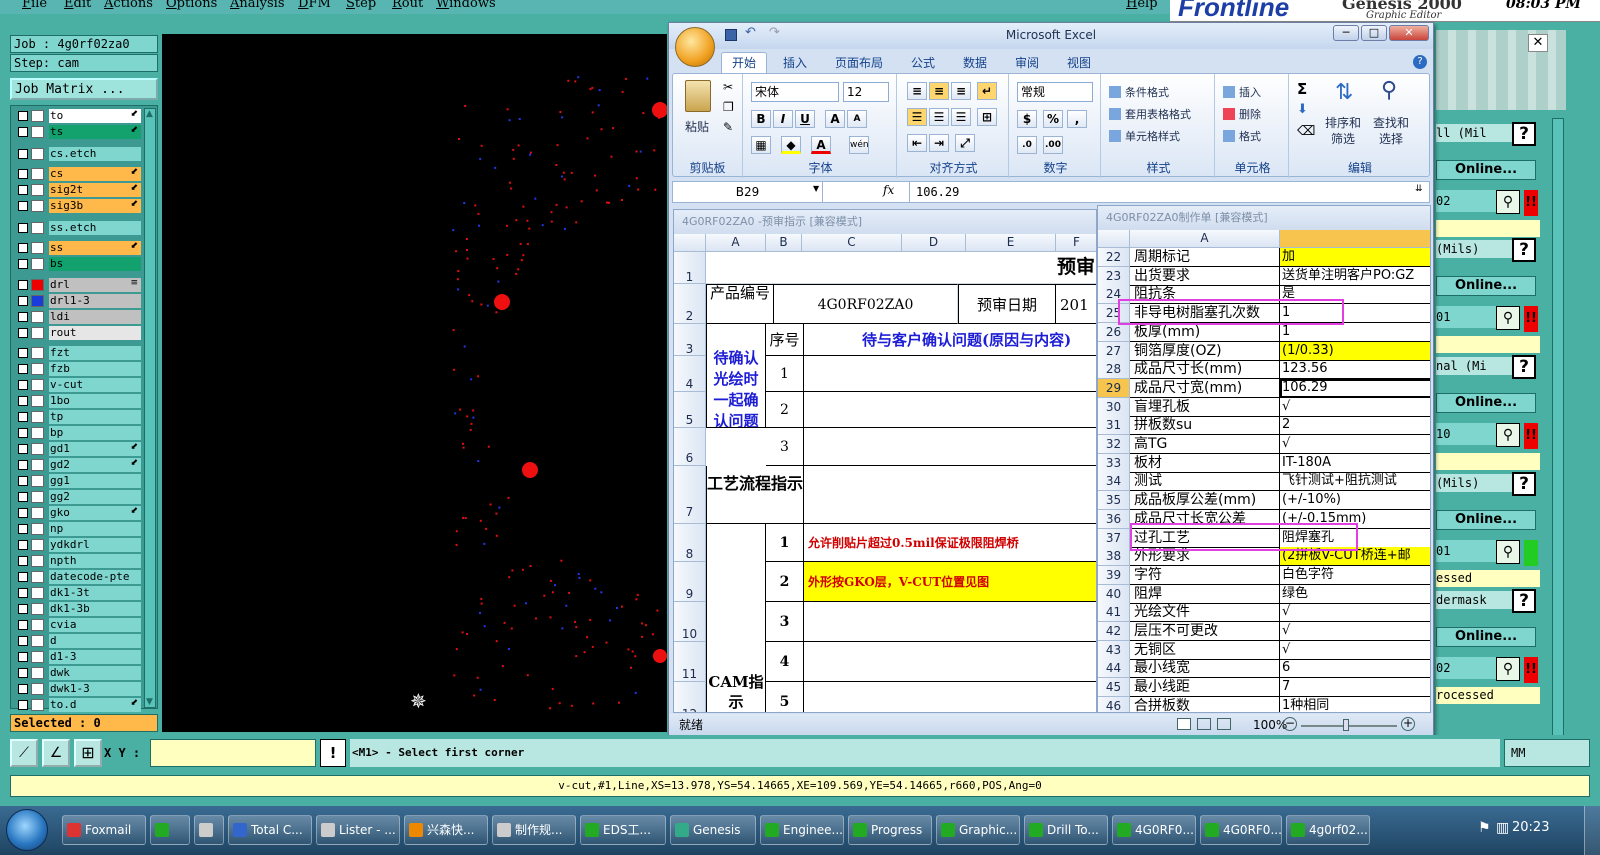  I want to click on row-header: 27, so click(1114, 351).